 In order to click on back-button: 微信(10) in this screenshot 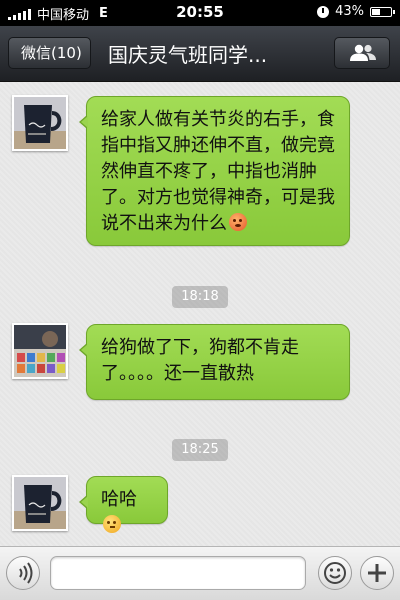, I will do `click(49, 53)`.